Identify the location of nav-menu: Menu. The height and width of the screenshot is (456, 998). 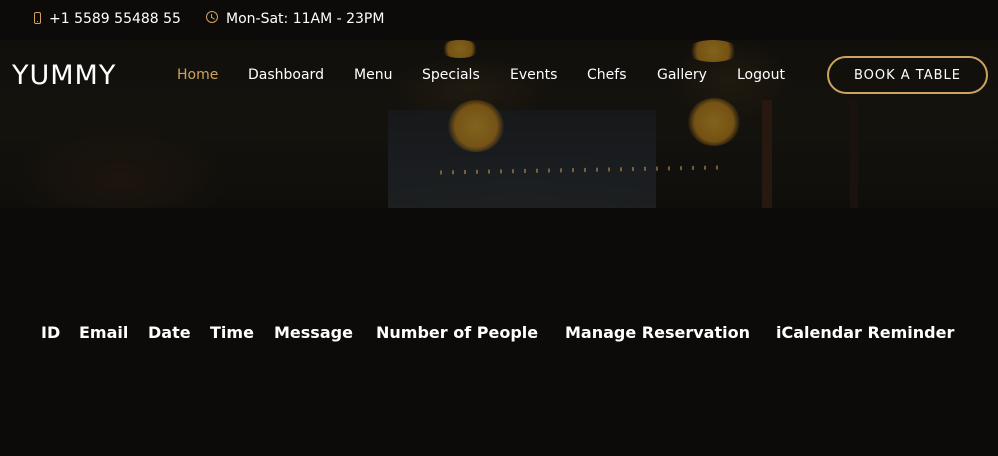
(373, 75).